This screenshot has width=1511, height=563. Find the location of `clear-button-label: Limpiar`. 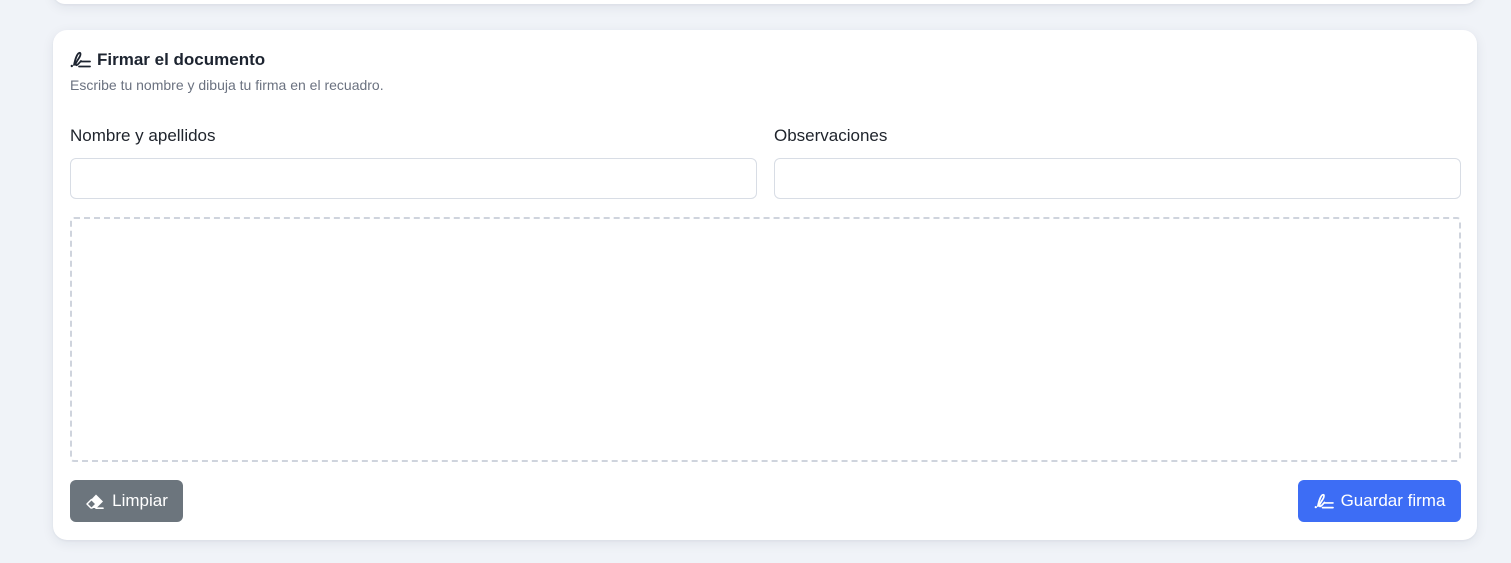

clear-button-label: Limpiar is located at coordinates (140, 500).